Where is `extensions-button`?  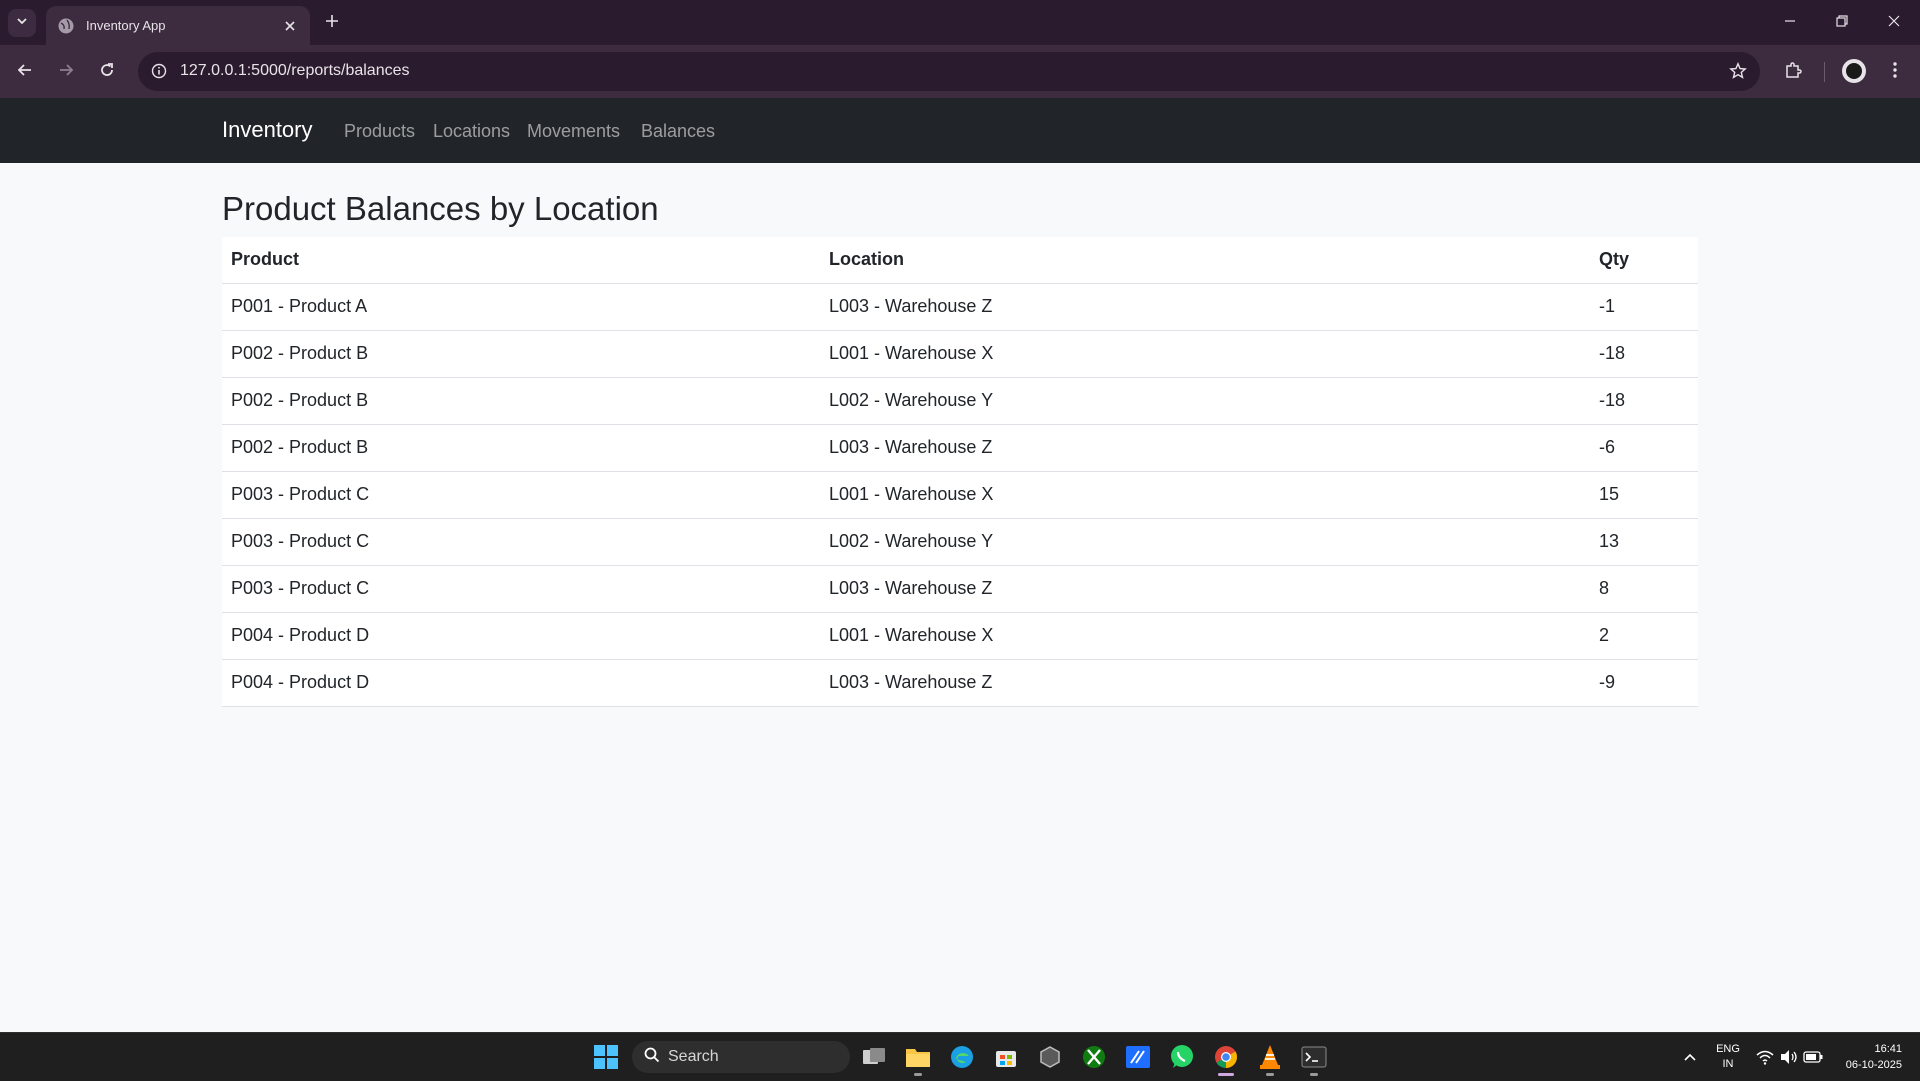
extensions-button is located at coordinates (1793, 72).